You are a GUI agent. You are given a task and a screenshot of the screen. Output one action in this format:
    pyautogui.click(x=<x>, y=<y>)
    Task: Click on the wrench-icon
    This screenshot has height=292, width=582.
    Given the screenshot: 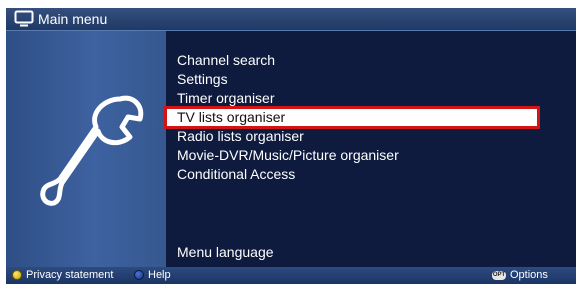 What is the action you would take?
    pyautogui.click(x=92, y=150)
    